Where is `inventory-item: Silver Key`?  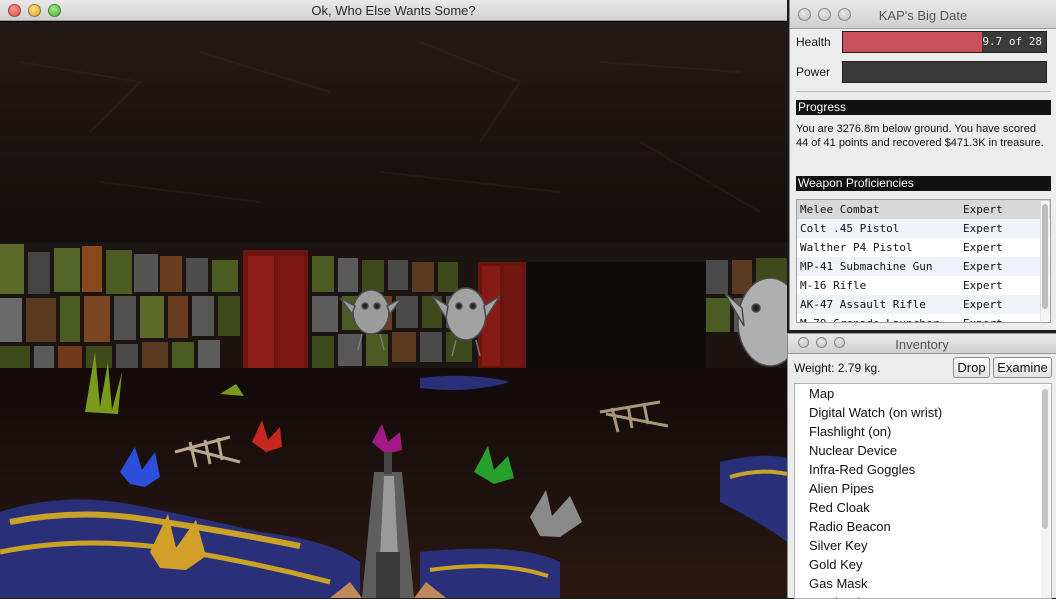 inventory-item: Silver Key is located at coordinates (923, 545).